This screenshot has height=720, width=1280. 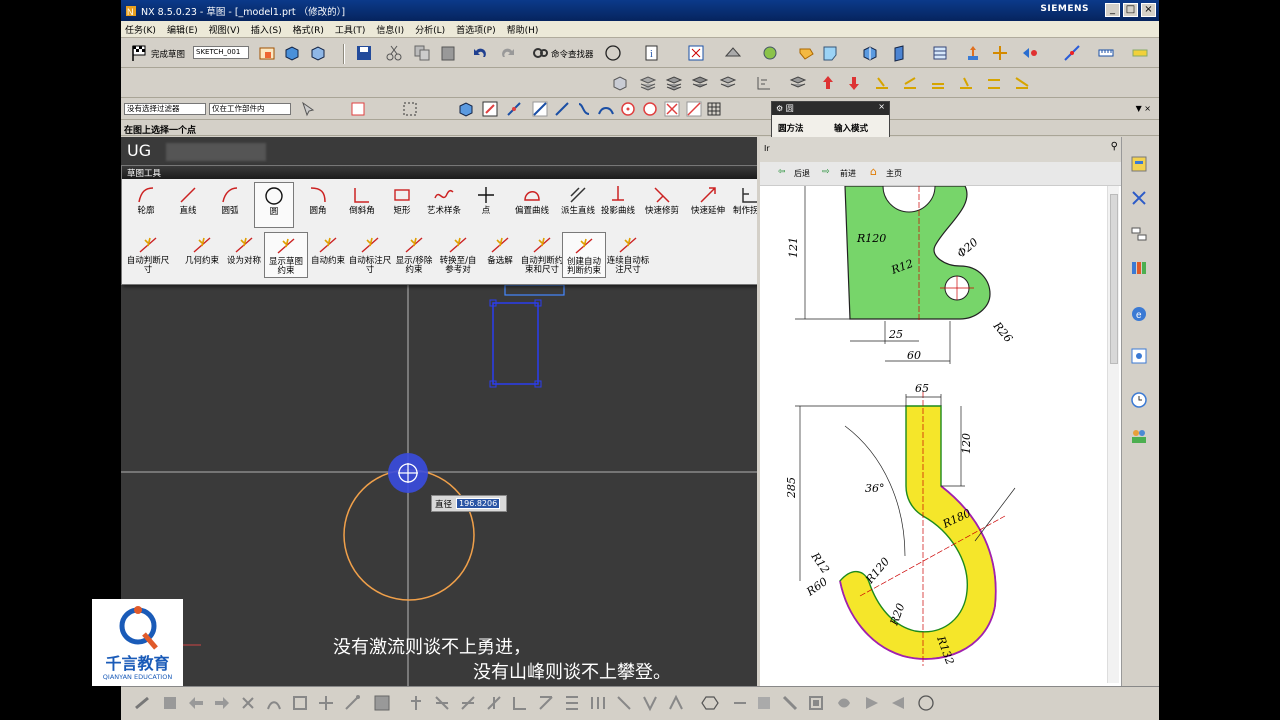 I want to click on layer-stack-4-icon, so click(x=728, y=83).